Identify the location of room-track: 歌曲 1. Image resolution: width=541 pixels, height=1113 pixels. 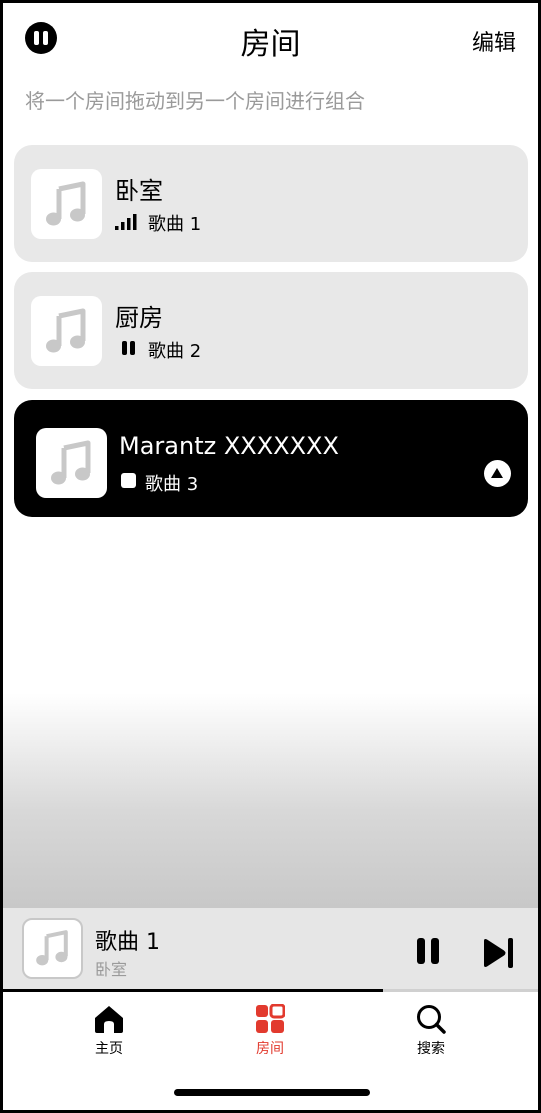
(175, 224).